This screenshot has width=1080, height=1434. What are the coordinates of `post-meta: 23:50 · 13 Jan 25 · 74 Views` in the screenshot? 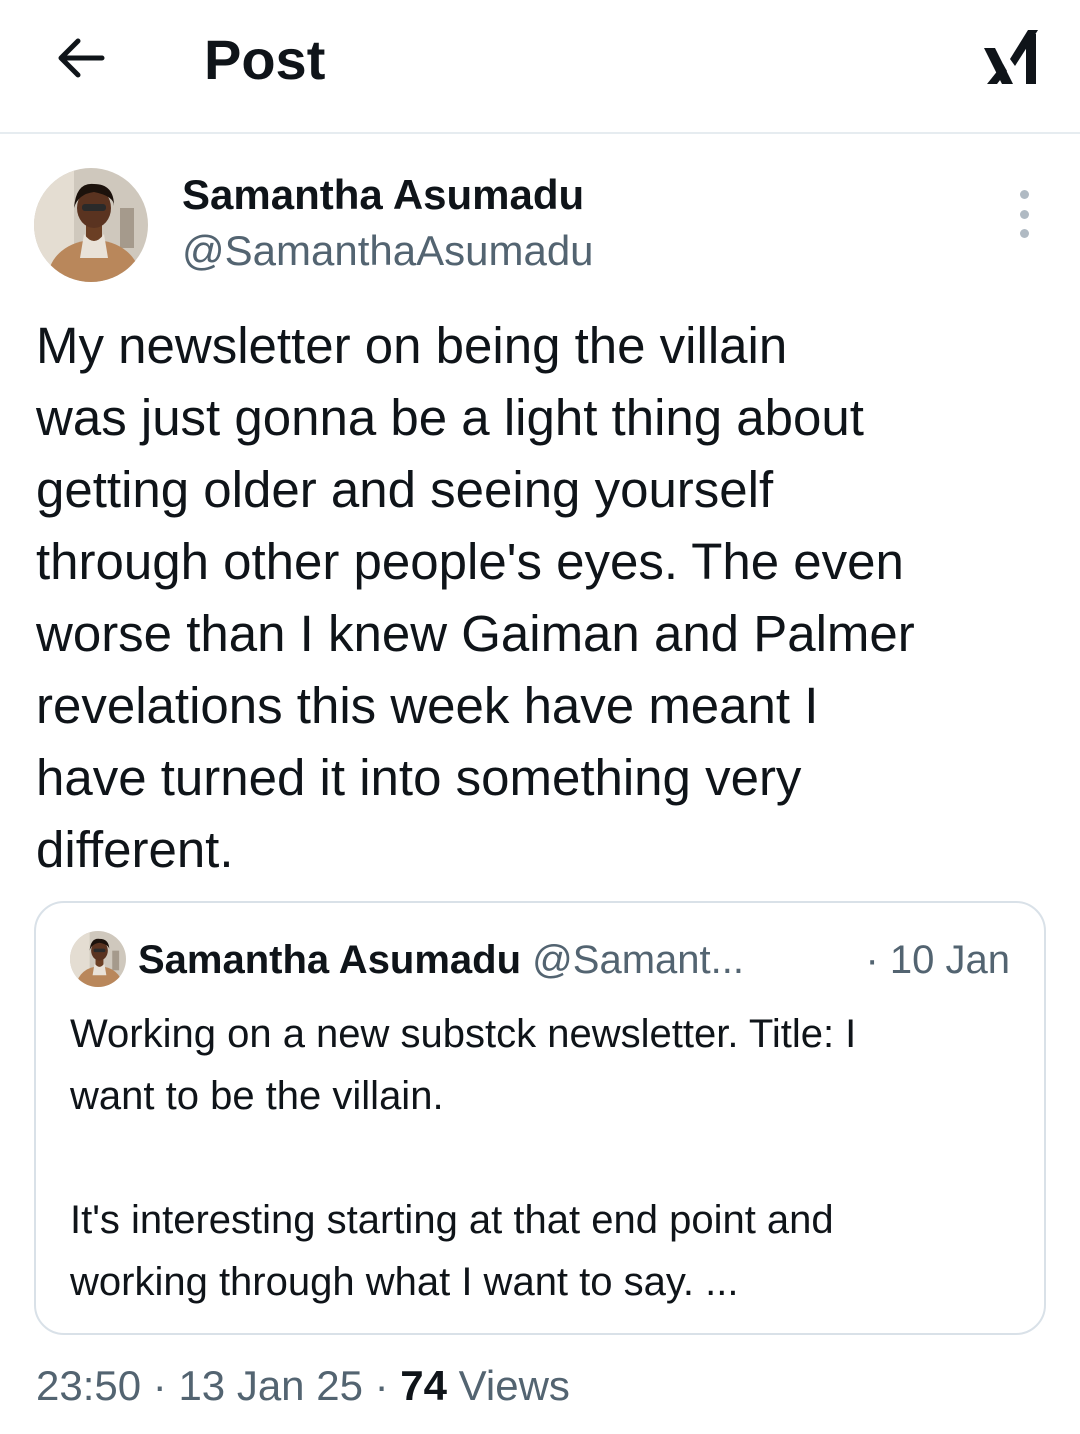 It's located at (303, 1386).